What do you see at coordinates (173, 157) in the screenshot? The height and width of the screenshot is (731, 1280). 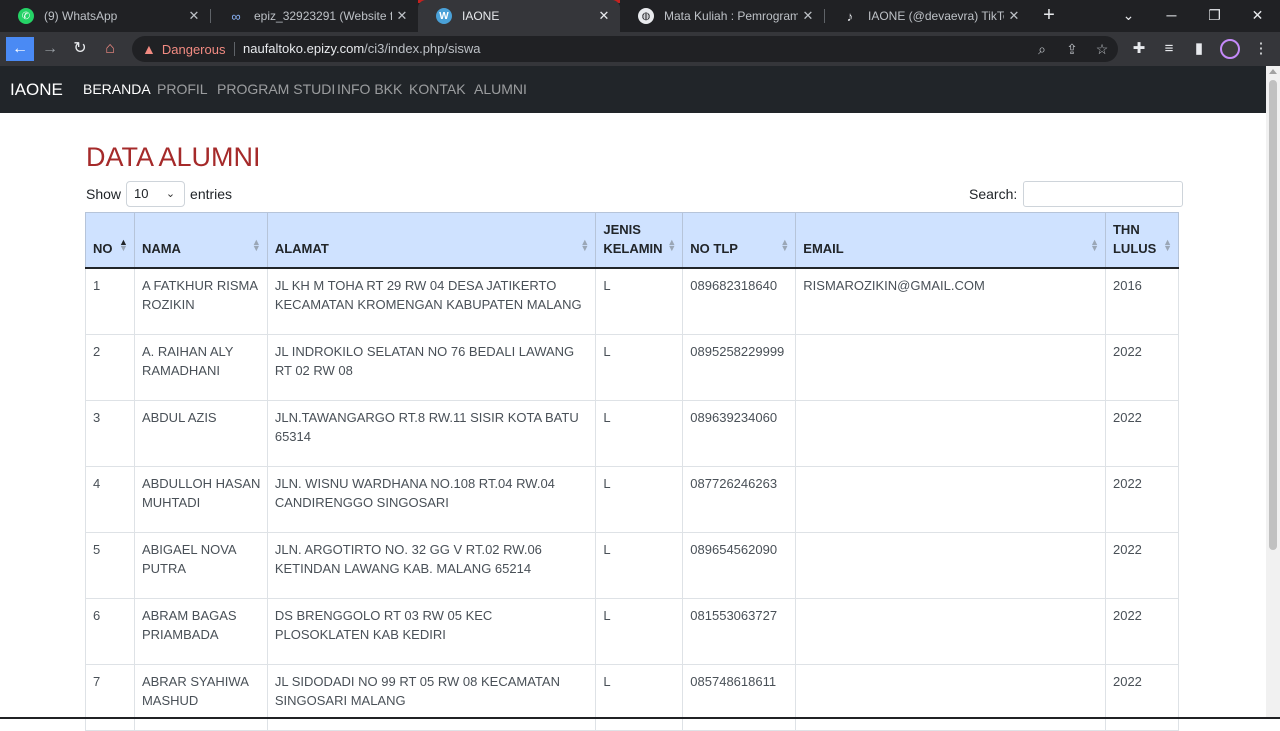 I see `page-title: DATA ALUMNI` at bounding box center [173, 157].